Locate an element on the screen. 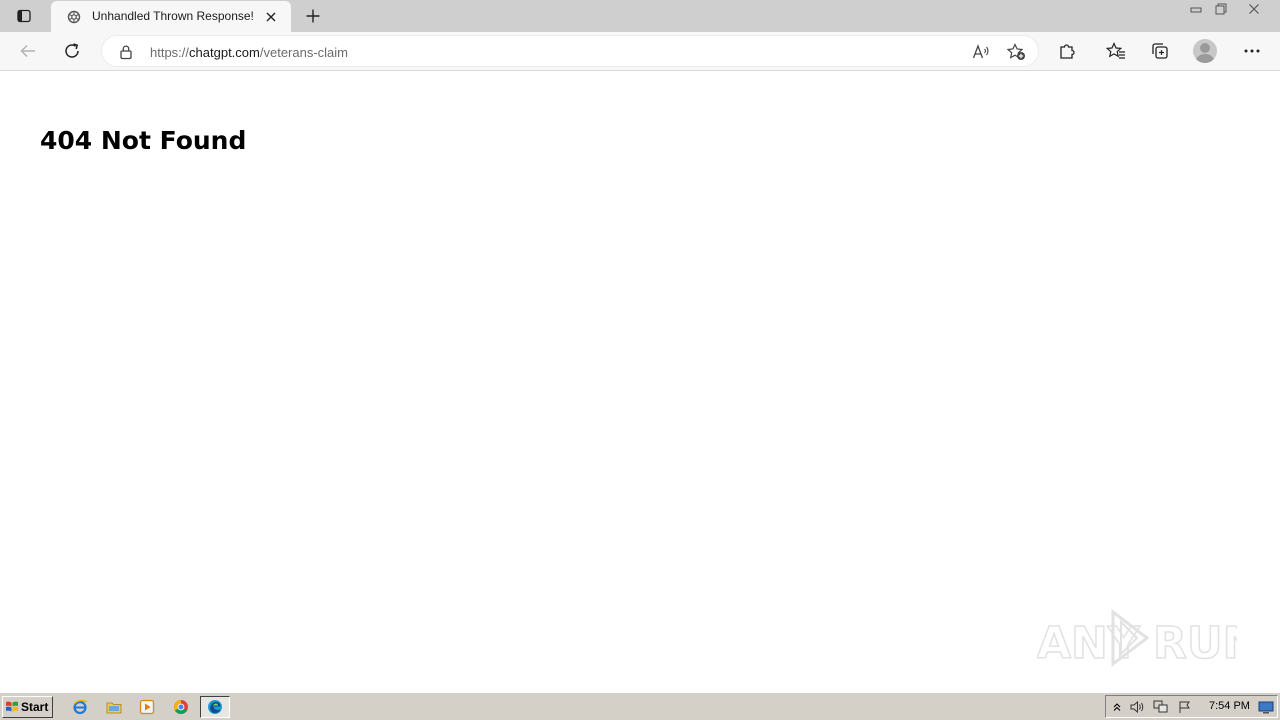 This screenshot has width=1280, height=720. taskbar-chrome-button is located at coordinates (181, 707).